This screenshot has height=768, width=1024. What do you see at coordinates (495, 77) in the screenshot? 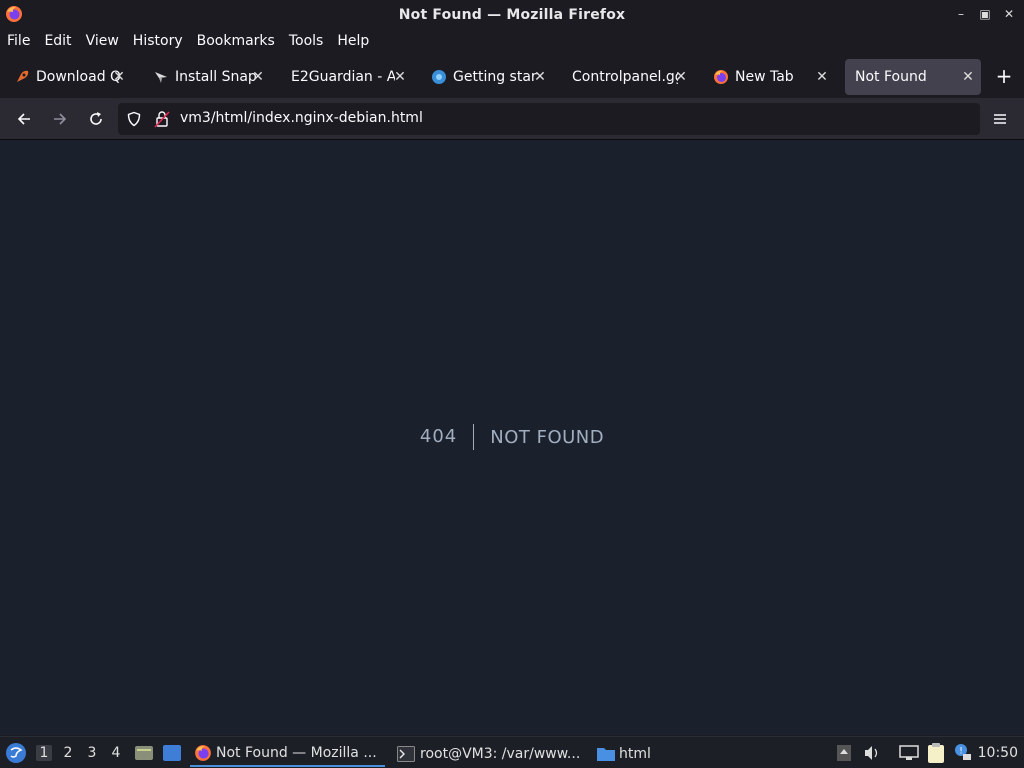
I see `tab-label: Getting start` at bounding box center [495, 77].